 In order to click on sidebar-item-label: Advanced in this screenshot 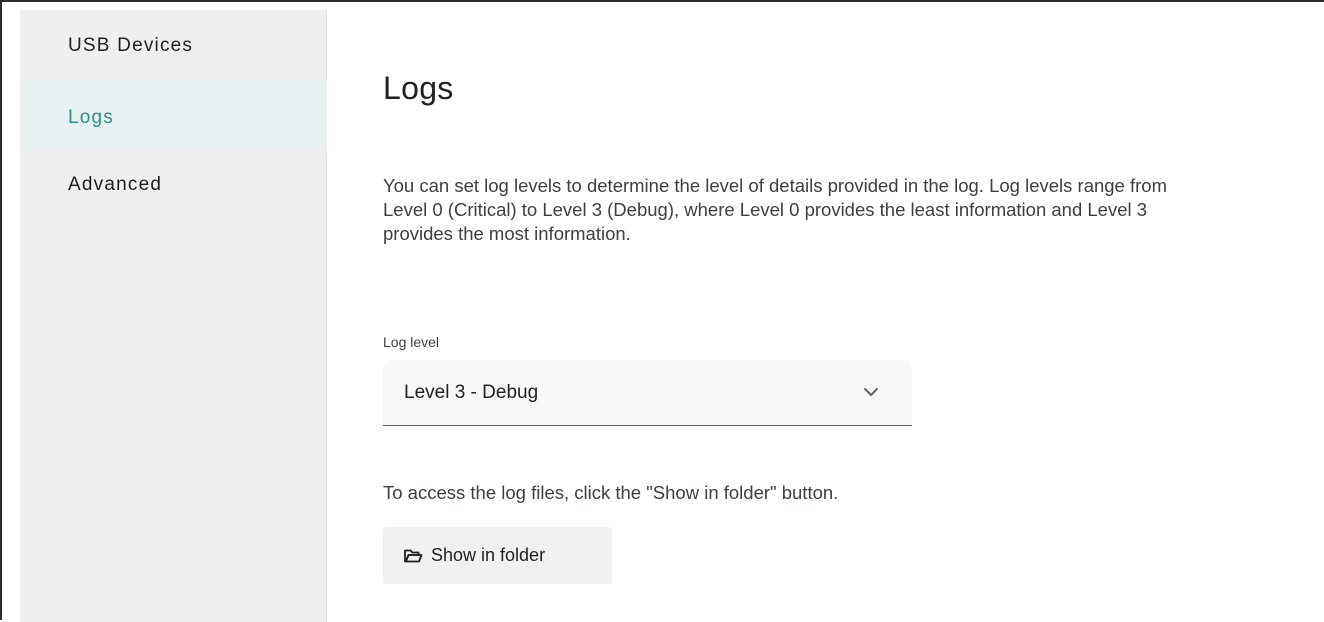, I will do `click(115, 184)`.